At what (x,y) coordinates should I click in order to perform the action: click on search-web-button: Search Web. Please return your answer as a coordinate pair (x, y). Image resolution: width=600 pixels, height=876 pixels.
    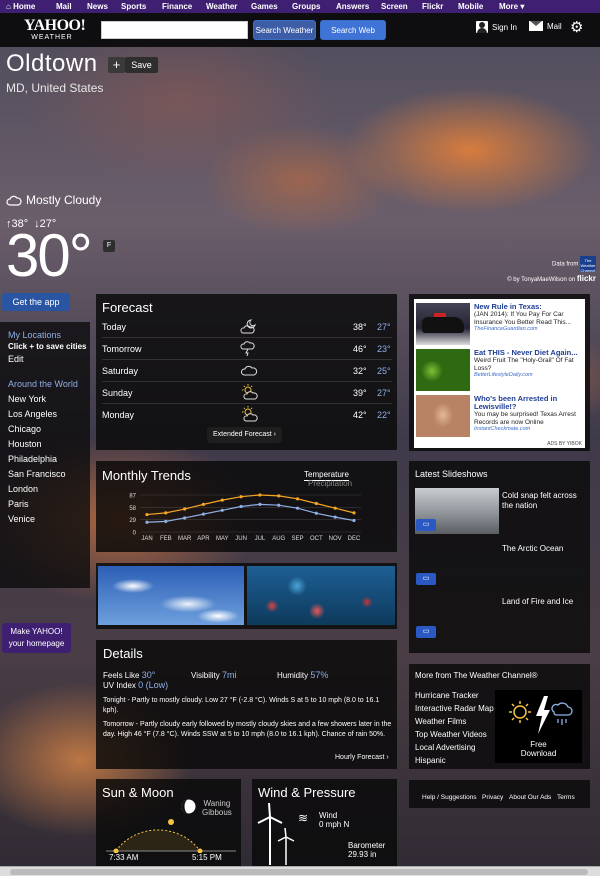
    Looking at the image, I should click on (353, 30).